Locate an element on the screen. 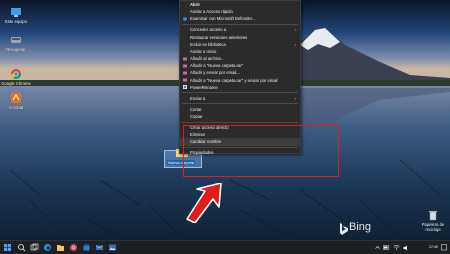 The image size is (450, 254). menu-item-pin-start: Anclar a Inicio is located at coordinates (240, 51).